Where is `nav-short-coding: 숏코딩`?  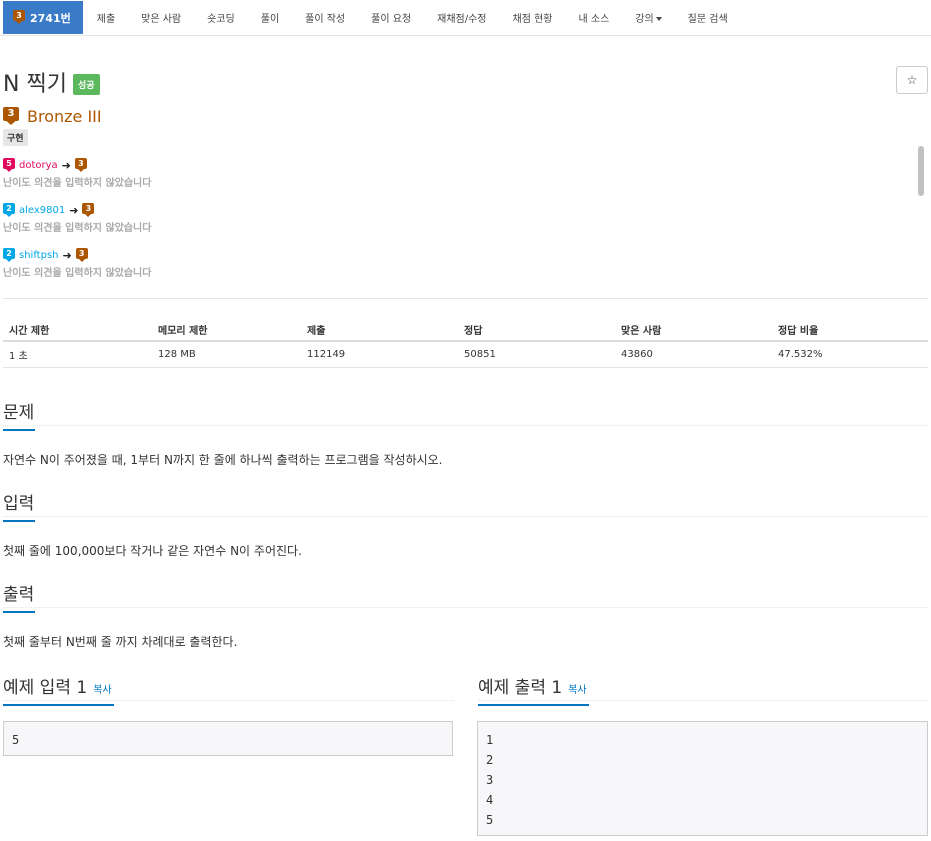 nav-short-coding: 숏코딩 is located at coordinates (221, 17).